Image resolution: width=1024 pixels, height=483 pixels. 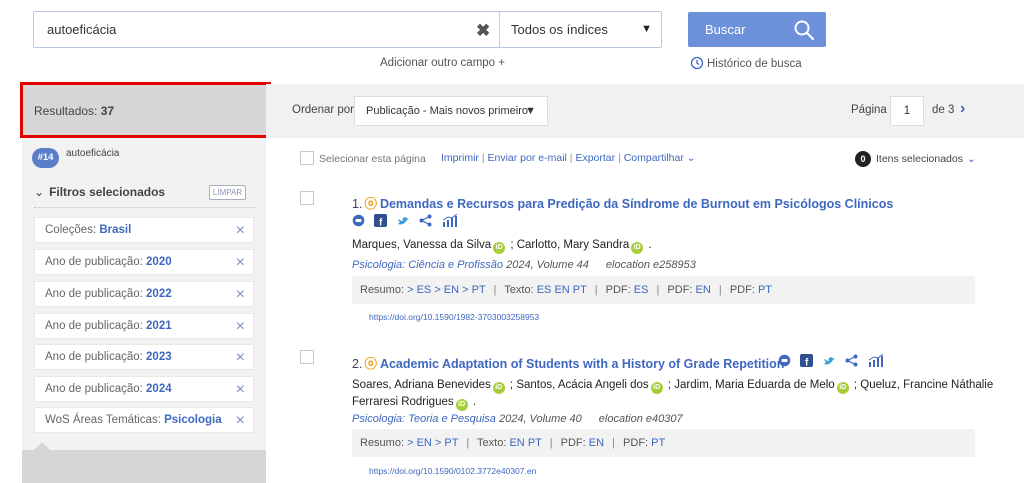 I want to click on abstract-label: Resumo:, so click(x=382, y=443).